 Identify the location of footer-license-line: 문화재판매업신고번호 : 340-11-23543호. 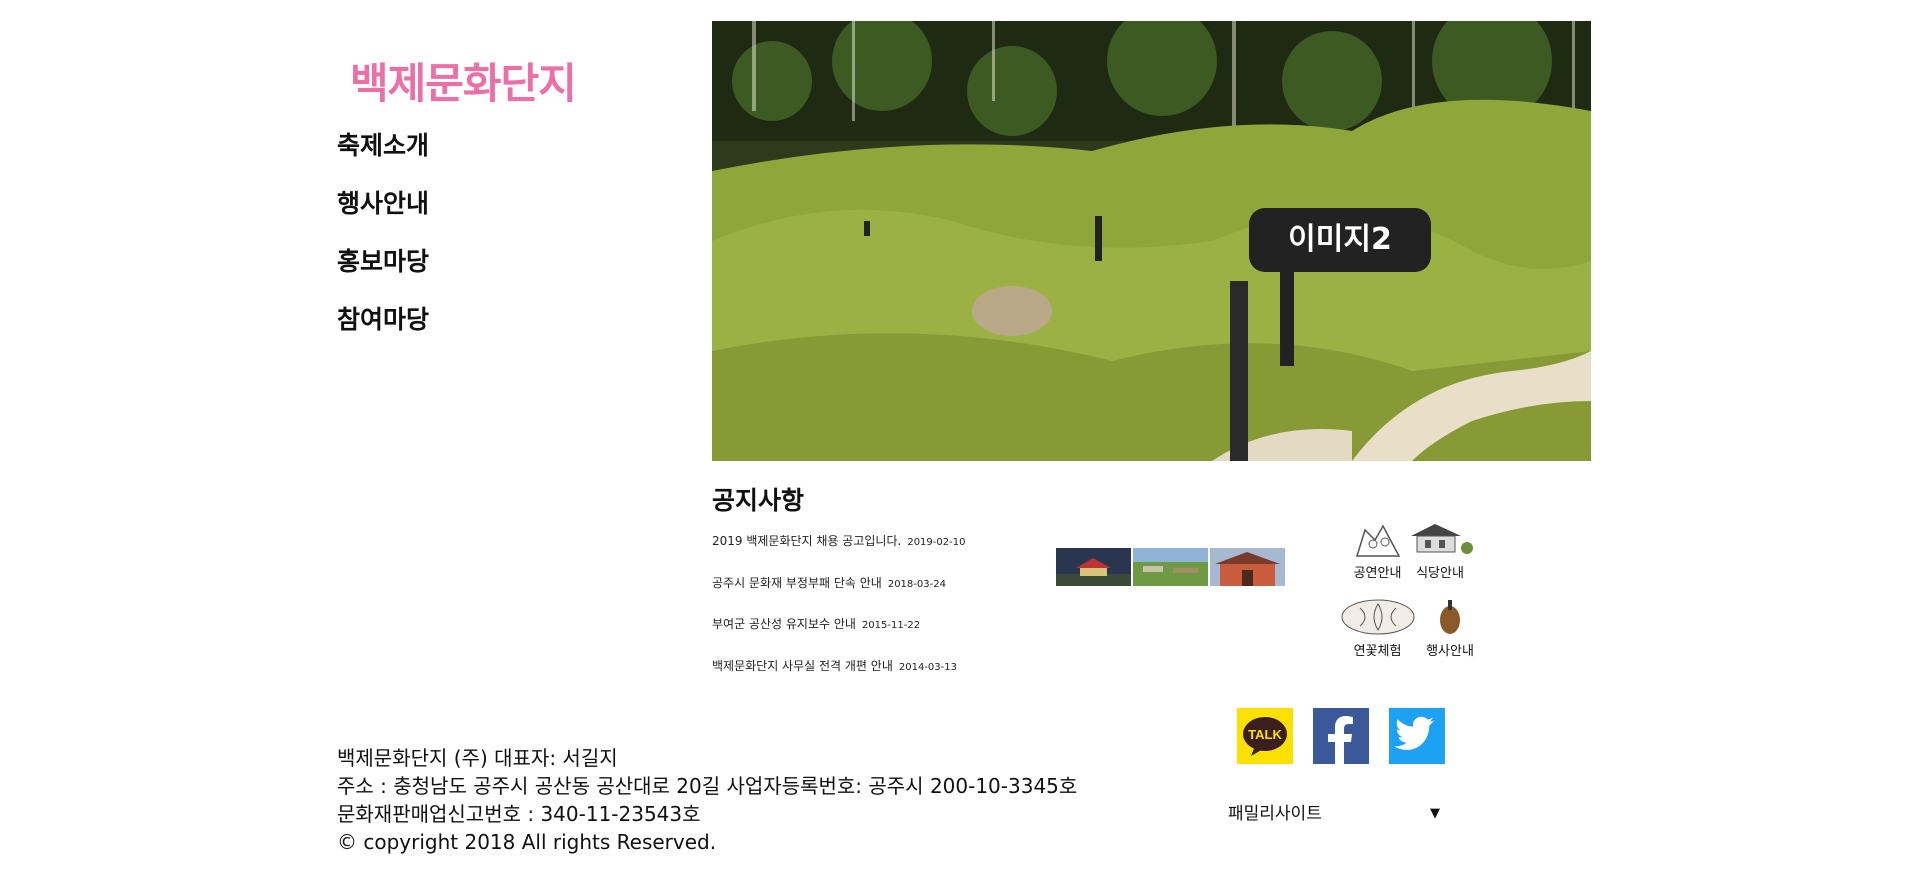
(519, 814).